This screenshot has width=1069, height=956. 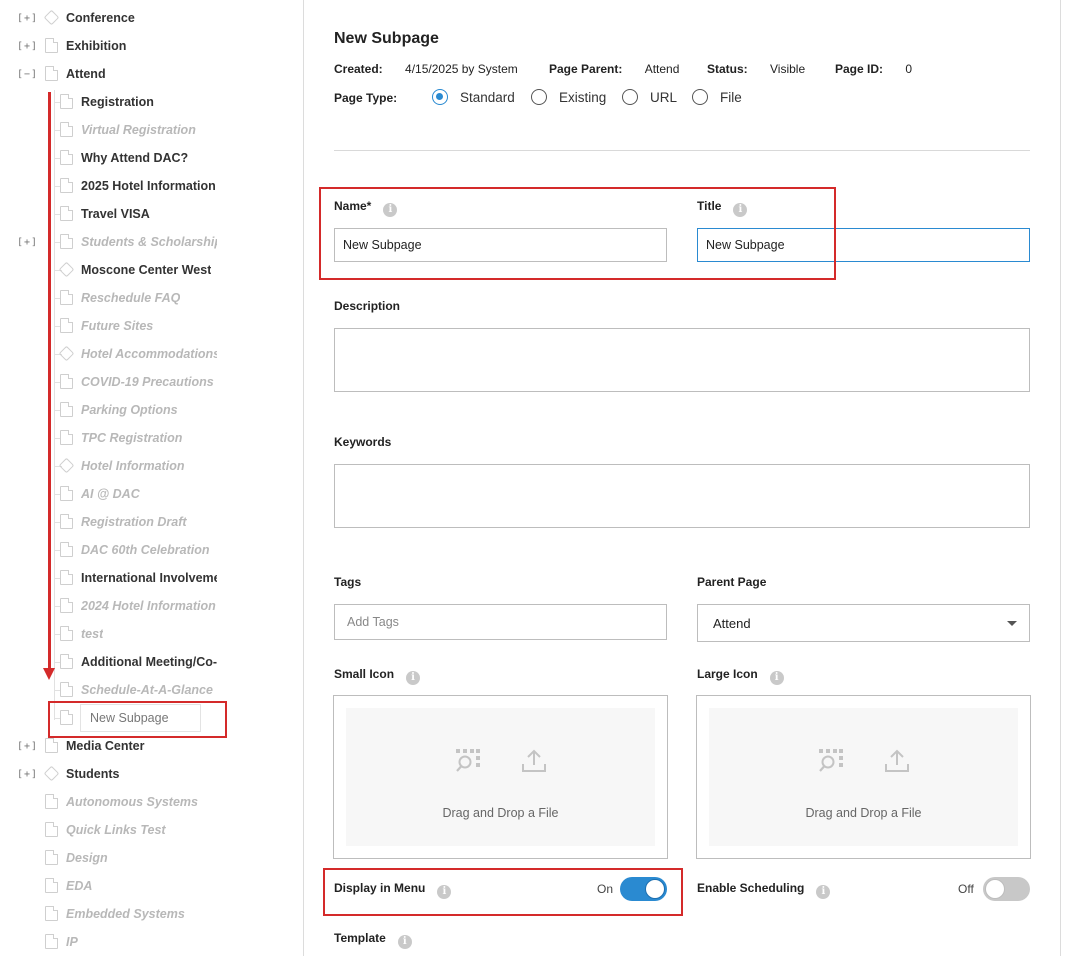 I want to click on annotation-arrow-line, so click(x=49, y=381).